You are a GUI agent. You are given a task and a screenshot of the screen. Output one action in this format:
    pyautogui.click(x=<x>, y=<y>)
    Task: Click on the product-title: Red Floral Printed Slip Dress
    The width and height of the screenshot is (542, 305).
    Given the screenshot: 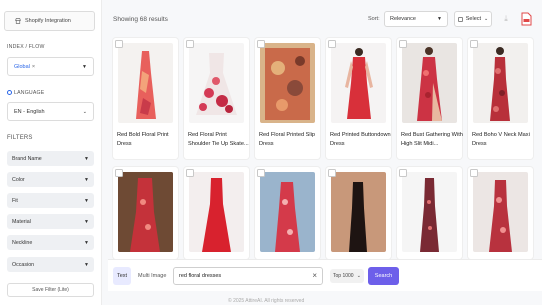 What is the action you would take?
    pyautogui.click(x=290, y=140)
    